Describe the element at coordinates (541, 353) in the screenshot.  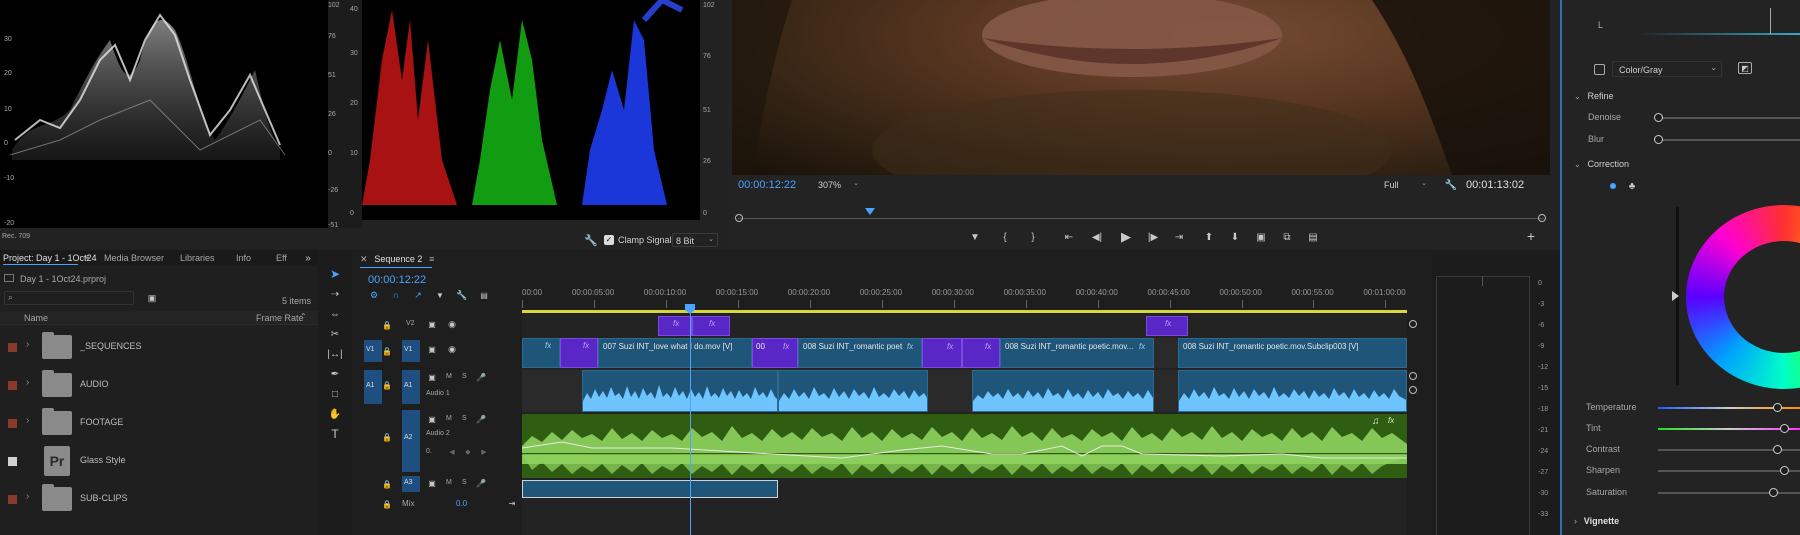
I see `v1-clip: fx` at that location.